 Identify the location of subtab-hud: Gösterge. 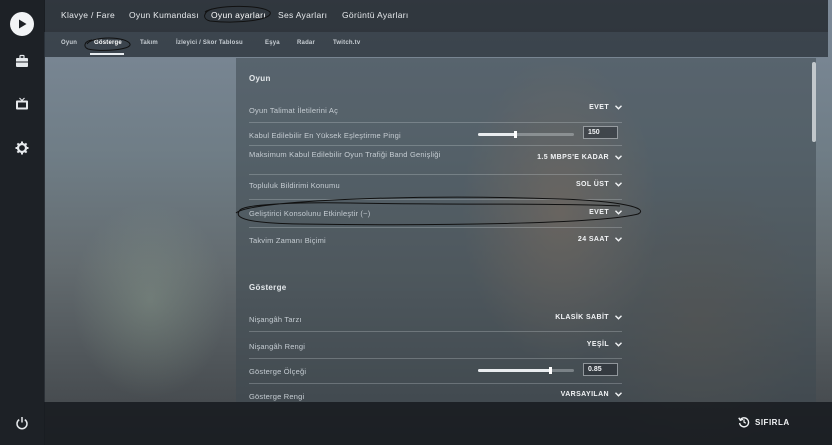
(108, 43).